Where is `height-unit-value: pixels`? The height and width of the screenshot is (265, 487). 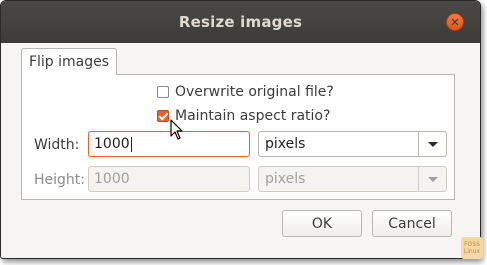
height-unit-value: pixels is located at coordinates (285, 179).